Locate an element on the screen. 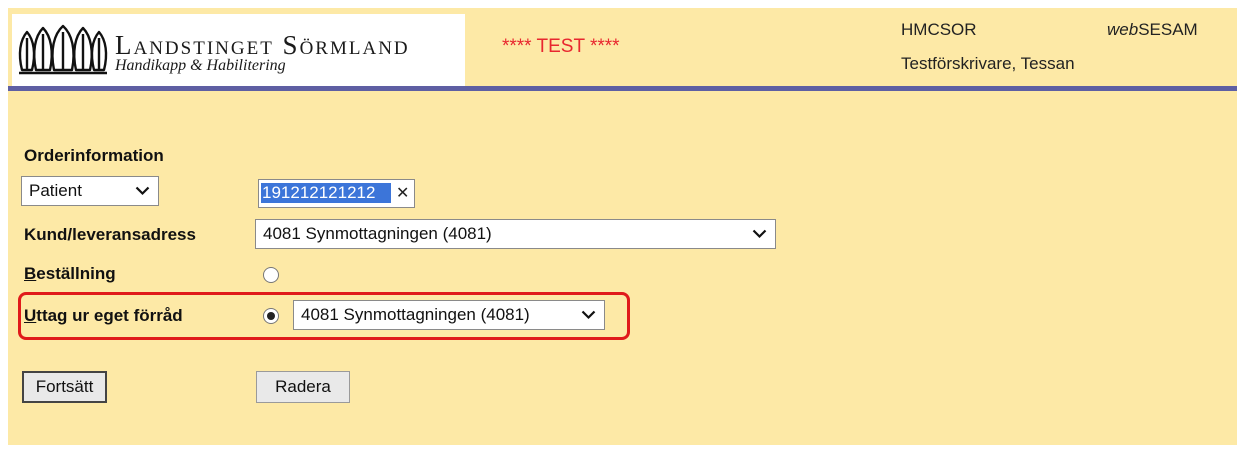  close-icon: ✕ is located at coordinates (402, 193).